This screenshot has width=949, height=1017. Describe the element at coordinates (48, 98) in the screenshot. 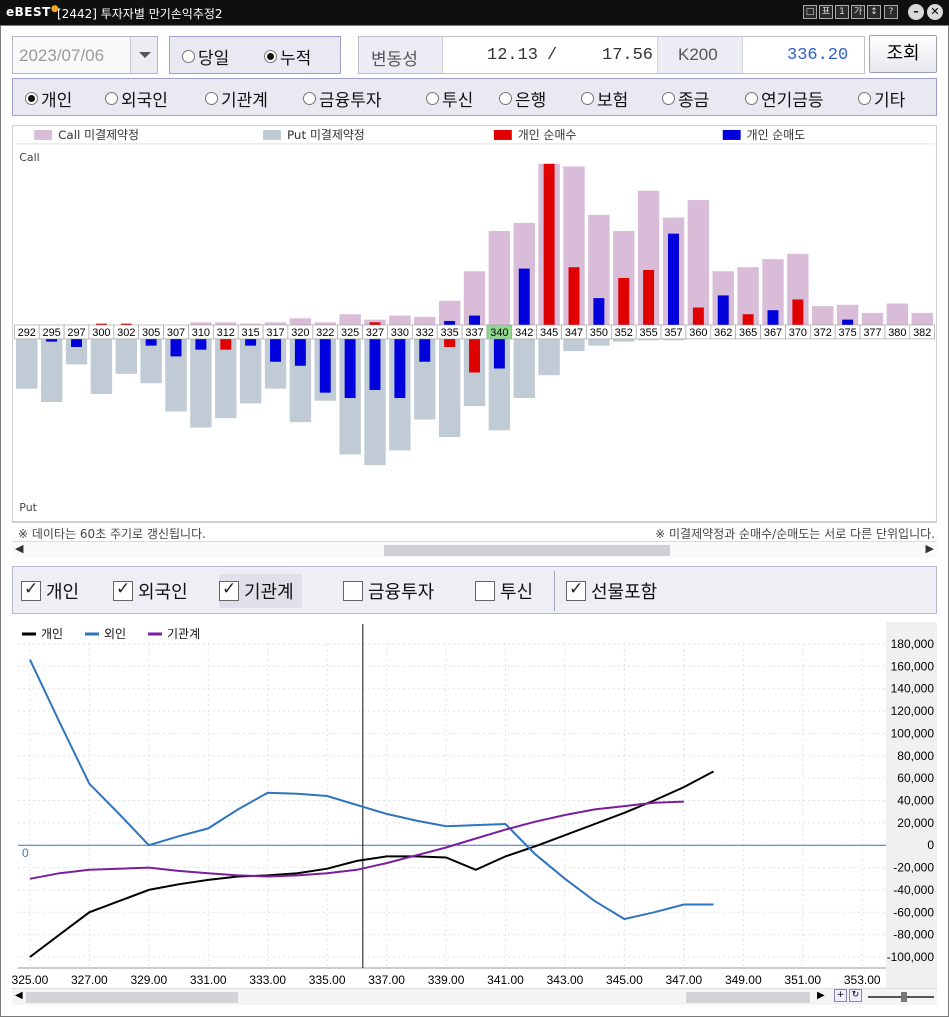

I see `investor-radio-0: 개인` at that location.